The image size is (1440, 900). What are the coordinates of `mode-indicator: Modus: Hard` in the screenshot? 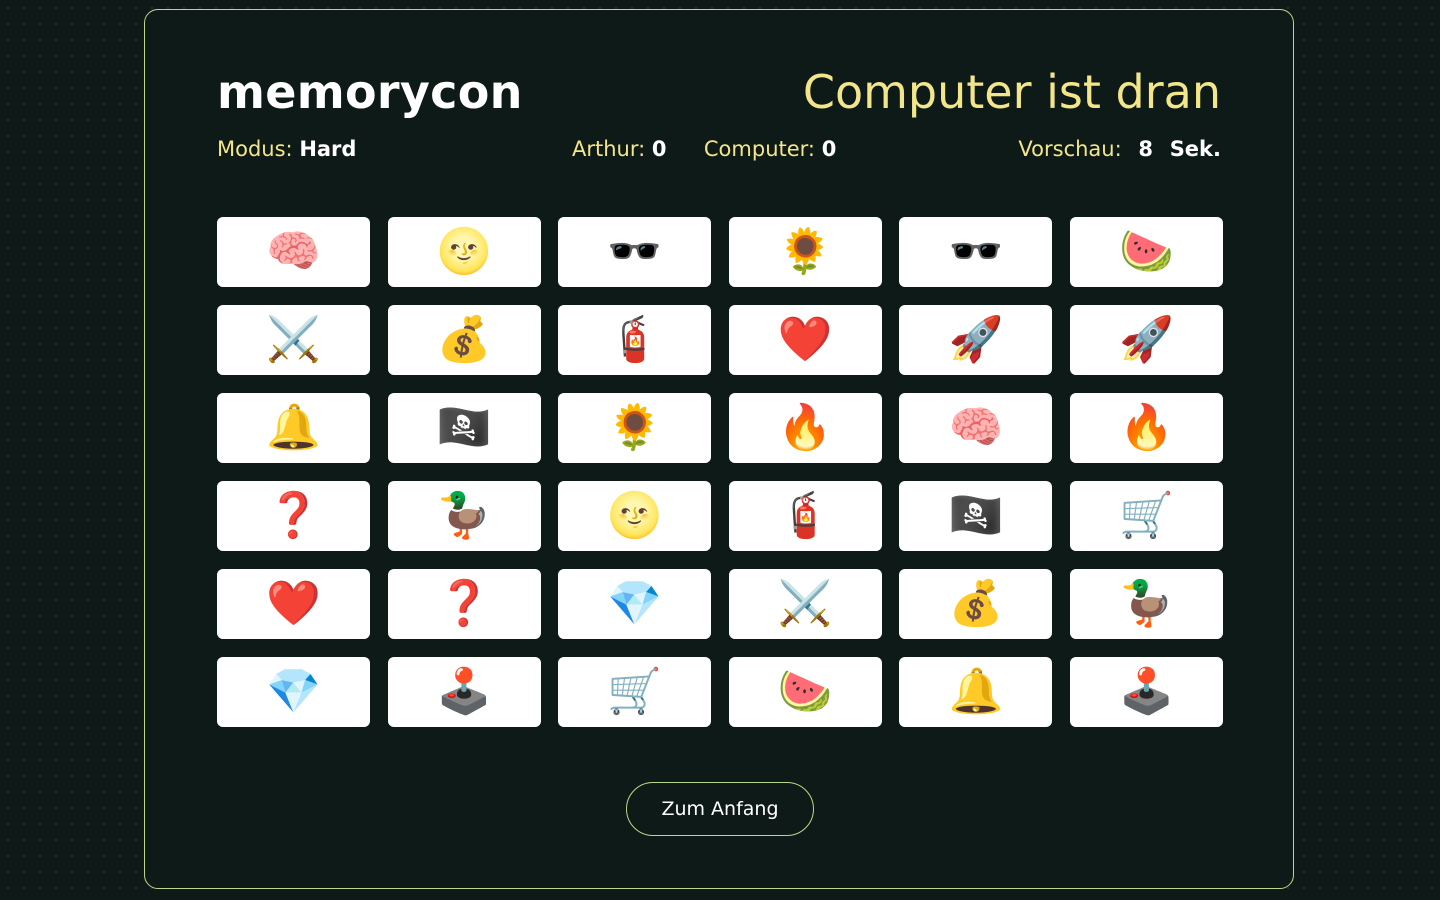 It's located at (286, 149).